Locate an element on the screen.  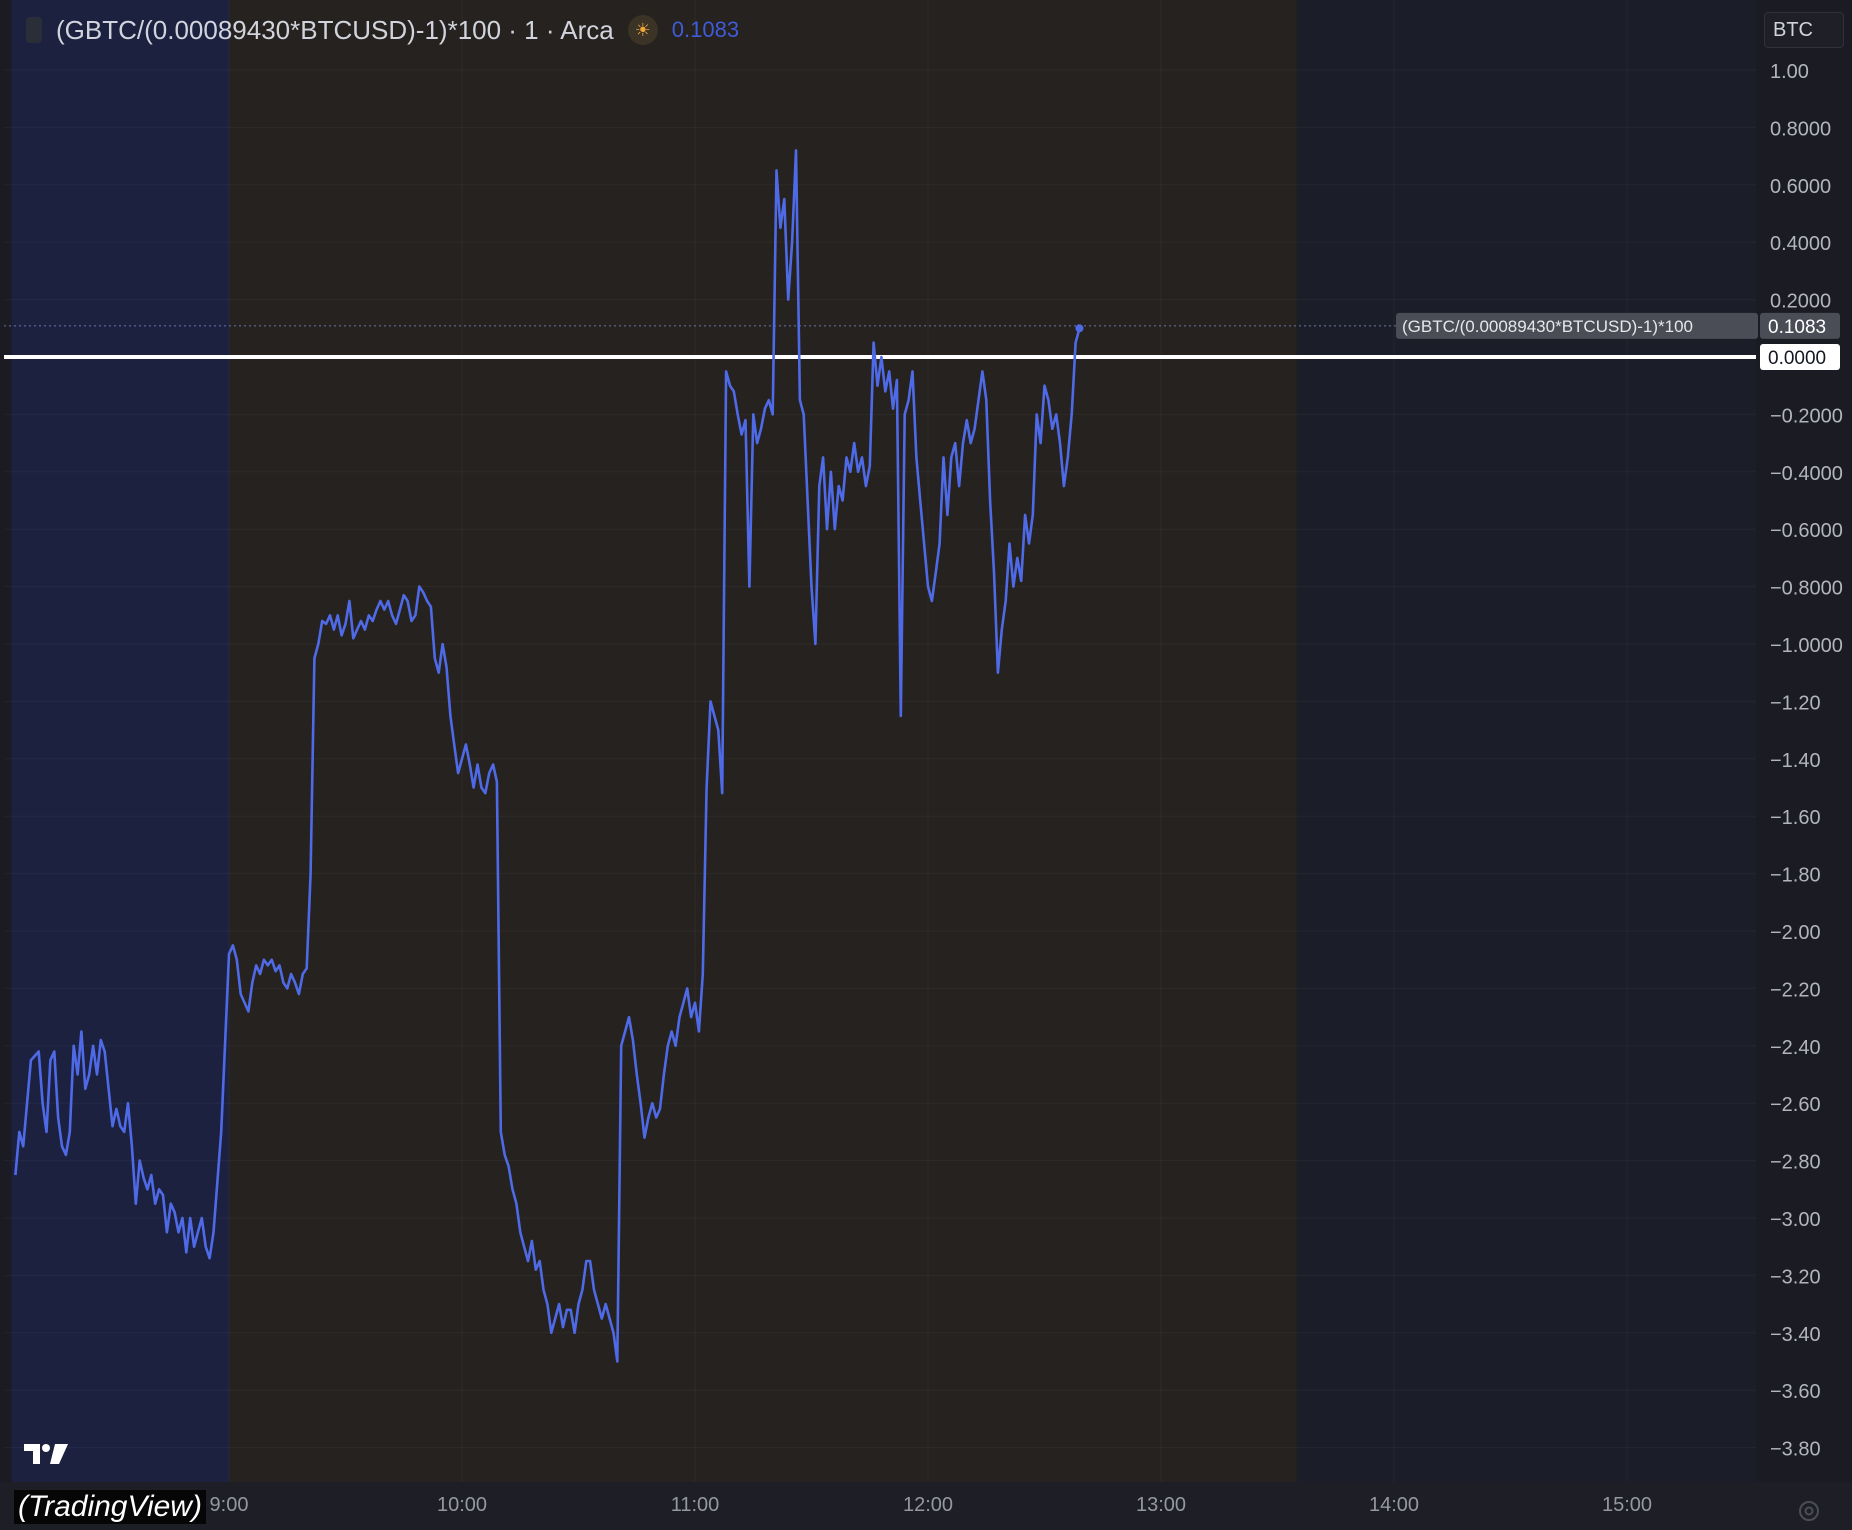
y-tick-label: −1.0000 is located at coordinates (1806, 646).